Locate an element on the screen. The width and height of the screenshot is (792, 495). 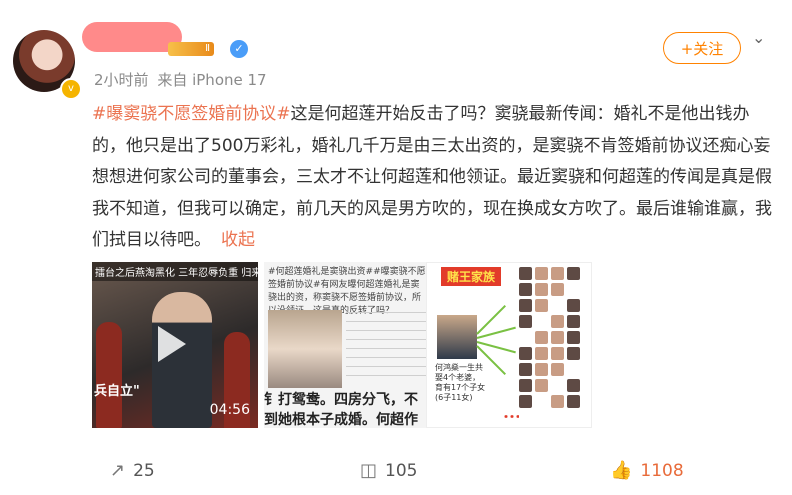
like-action: 👍 1108 is located at coordinates (647, 470).